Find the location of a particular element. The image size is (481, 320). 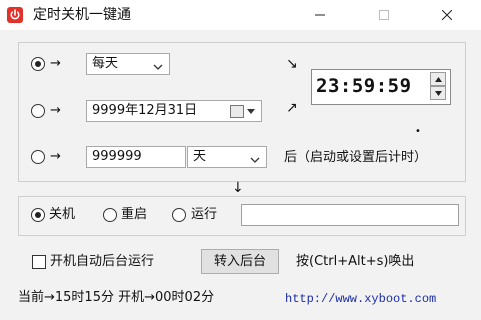

daily-combo-value: 每天 is located at coordinates (105, 63).